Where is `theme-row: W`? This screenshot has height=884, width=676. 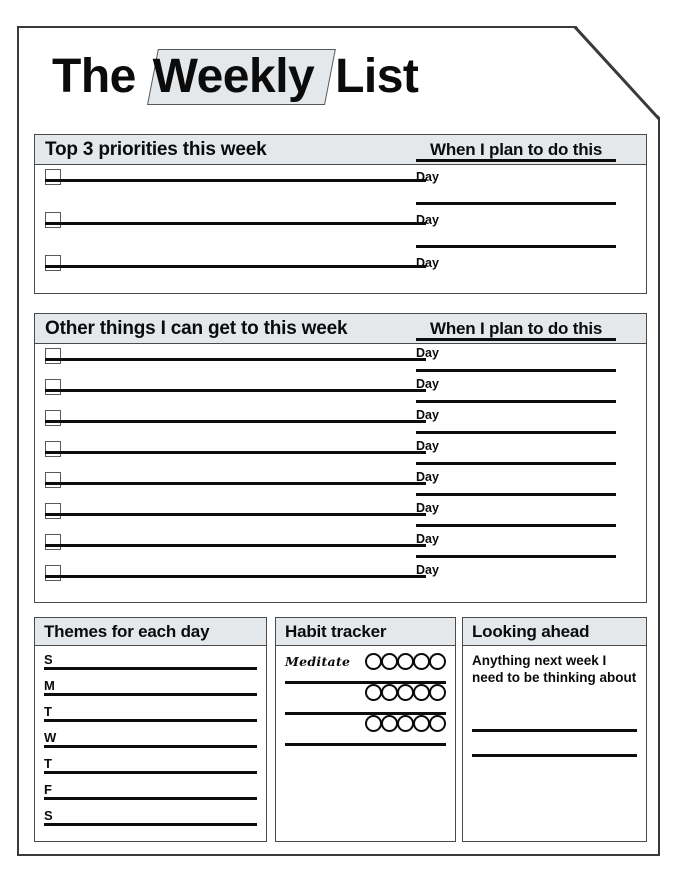
theme-row: W is located at coordinates (150, 739).